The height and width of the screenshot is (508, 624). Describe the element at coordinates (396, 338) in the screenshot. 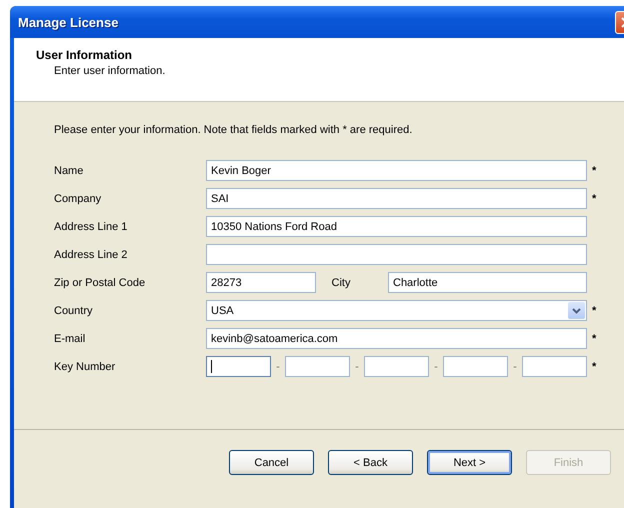

I see `text-field: kevinb@satoamerica.com` at that location.